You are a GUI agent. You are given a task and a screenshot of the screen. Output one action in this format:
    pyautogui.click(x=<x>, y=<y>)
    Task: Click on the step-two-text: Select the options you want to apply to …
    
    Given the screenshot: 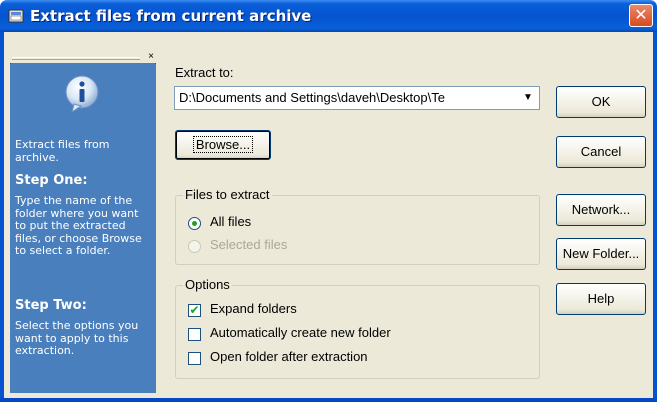 What is the action you would take?
    pyautogui.click(x=77, y=338)
    